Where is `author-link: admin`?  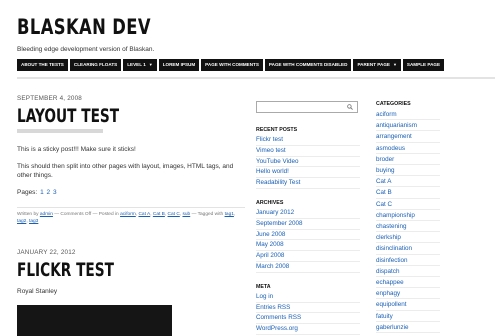
author-link: admin is located at coordinates (46, 214).